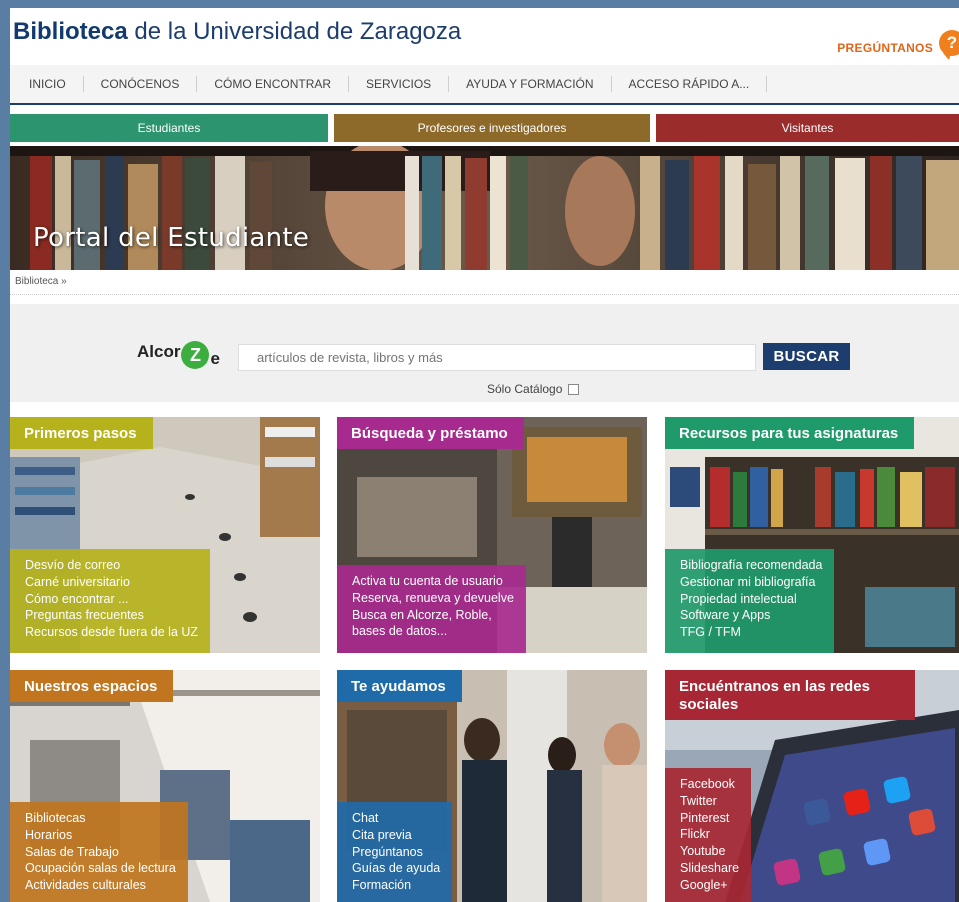 The image size is (959, 902). Describe the element at coordinates (885, 48) in the screenshot. I see `ask-label: PREGÚNTANOS` at that location.